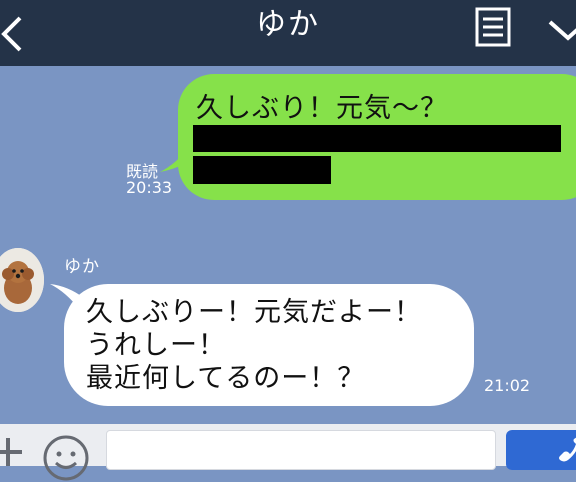  Describe the element at coordinates (226, 378) in the screenshot. I see `message-line: 最近何してるのー！？` at that location.